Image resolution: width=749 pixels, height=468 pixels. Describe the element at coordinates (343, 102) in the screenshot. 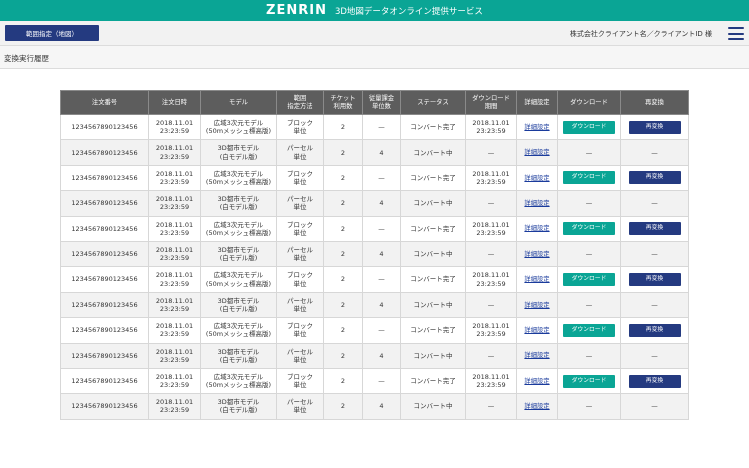

I see `column-header: チケット 利用数` at that location.